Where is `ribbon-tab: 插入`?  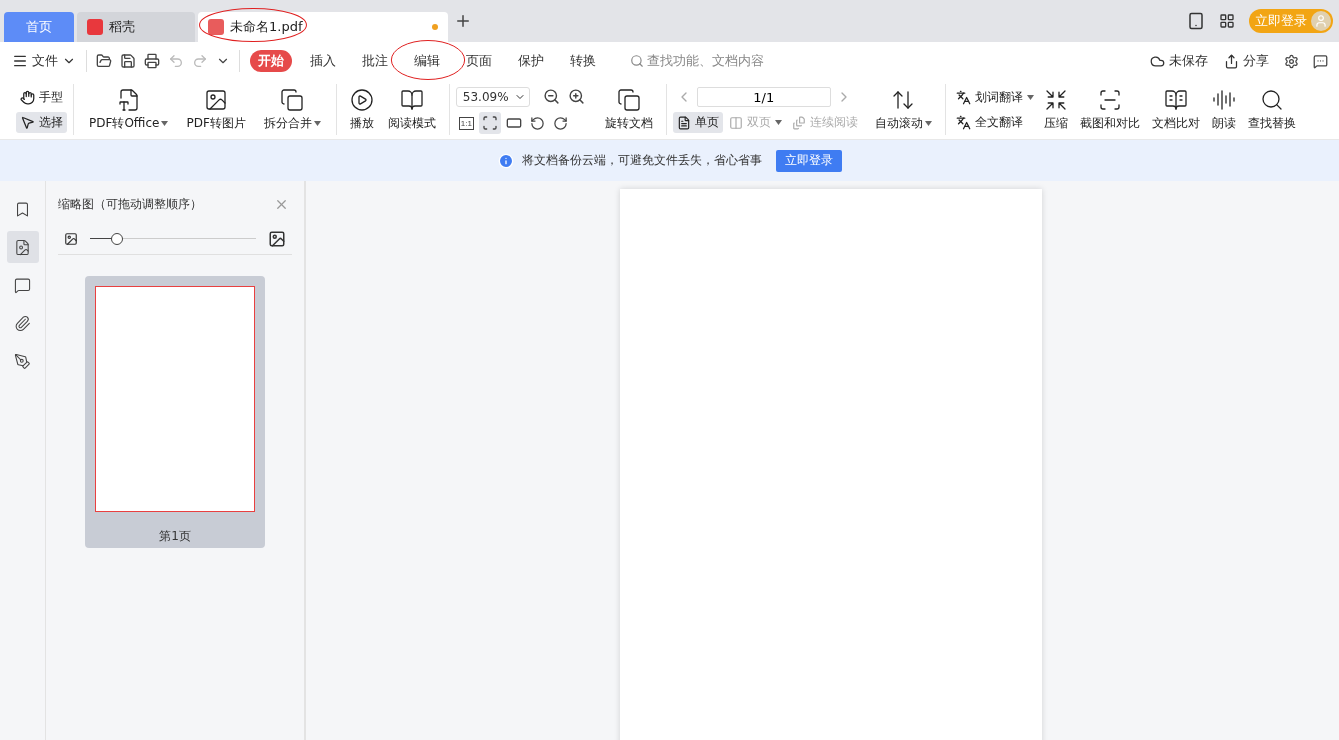 ribbon-tab: 插入 is located at coordinates (323, 61).